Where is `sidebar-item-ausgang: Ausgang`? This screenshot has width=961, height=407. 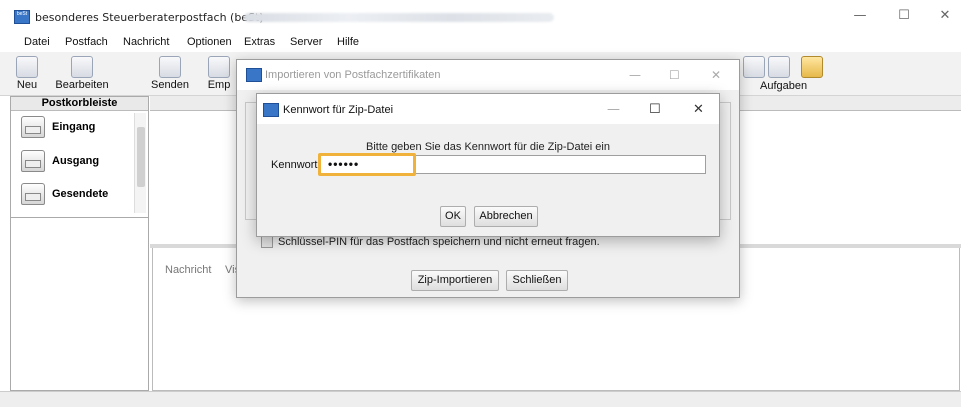
sidebar-item-ausgang: Ausgang is located at coordinates (79, 163).